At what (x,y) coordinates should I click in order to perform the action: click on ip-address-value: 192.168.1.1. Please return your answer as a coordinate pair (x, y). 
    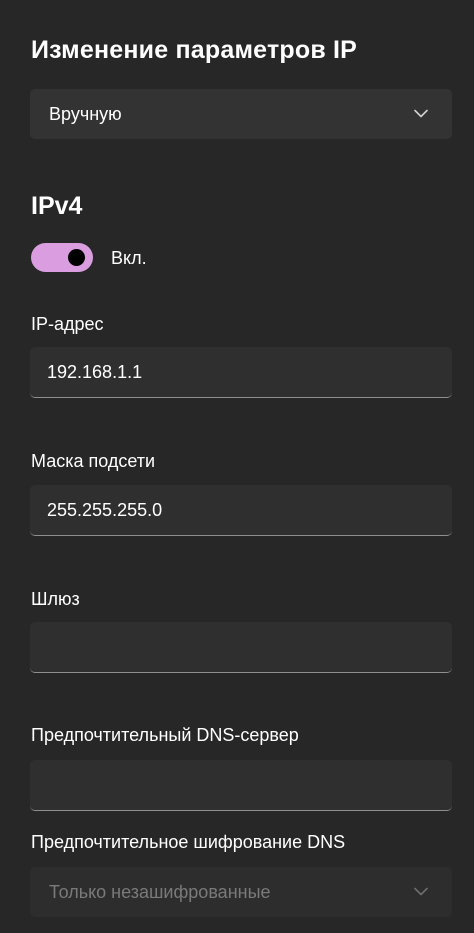
    Looking at the image, I should click on (95, 371).